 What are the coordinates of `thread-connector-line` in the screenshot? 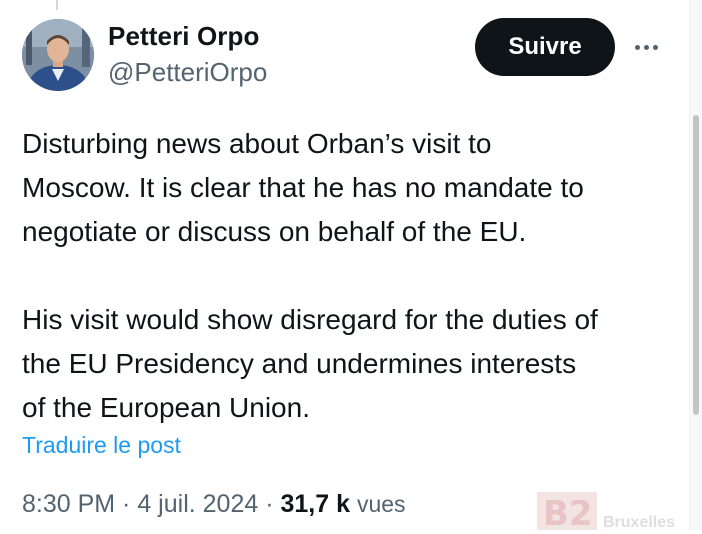 It's located at (57, 5).